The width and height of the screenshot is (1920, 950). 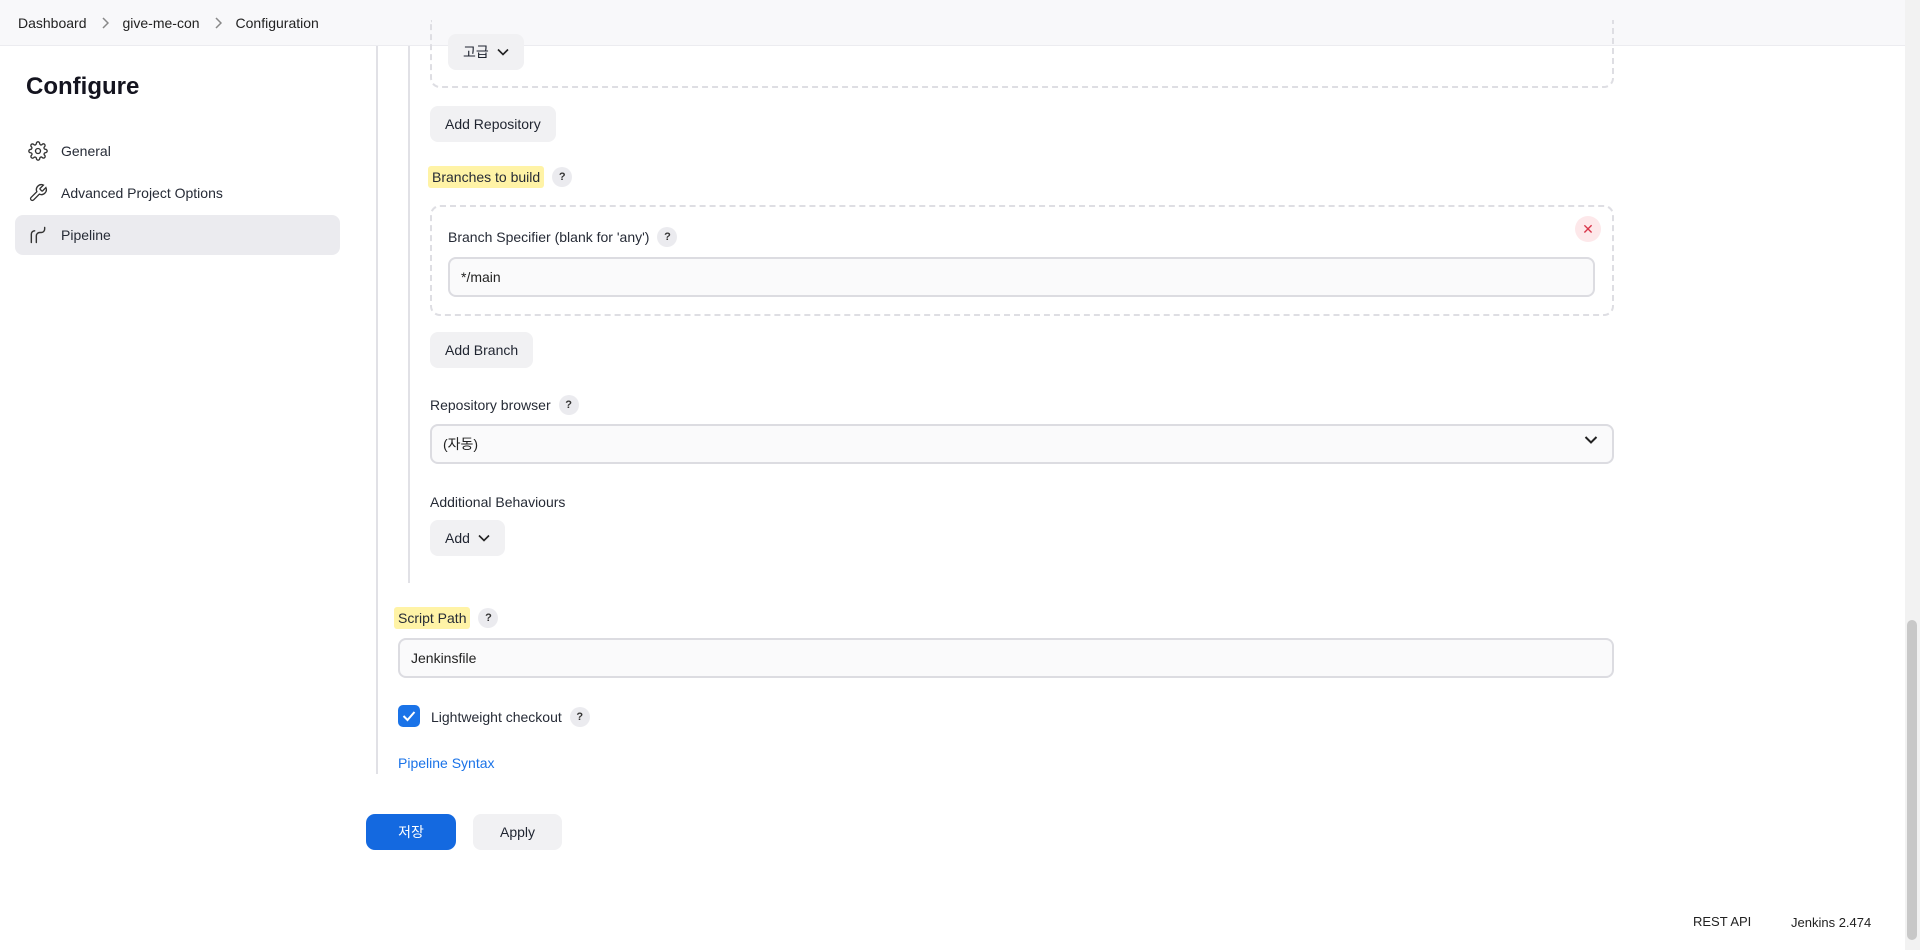 I want to click on sidebar-item-label: General, so click(x=86, y=151).